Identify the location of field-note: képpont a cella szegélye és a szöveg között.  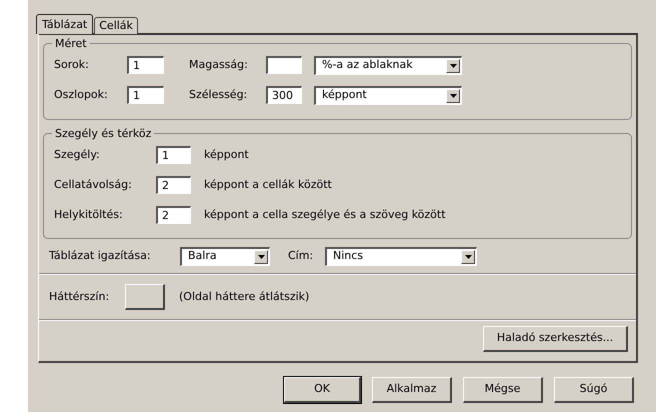
(325, 214).